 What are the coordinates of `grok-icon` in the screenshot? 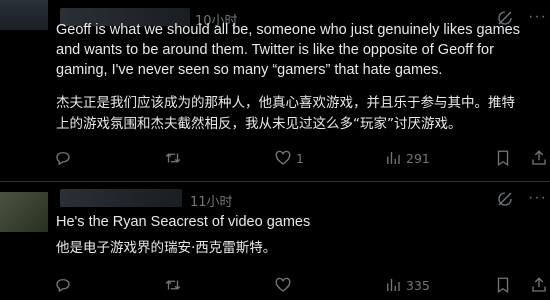 It's located at (505, 199).